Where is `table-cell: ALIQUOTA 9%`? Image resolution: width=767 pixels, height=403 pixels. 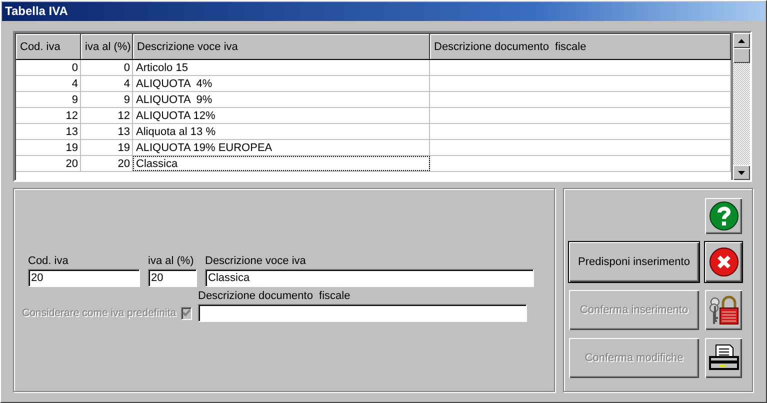 table-cell: ALIQUOTA 9% is located at coordinates (281, 99).